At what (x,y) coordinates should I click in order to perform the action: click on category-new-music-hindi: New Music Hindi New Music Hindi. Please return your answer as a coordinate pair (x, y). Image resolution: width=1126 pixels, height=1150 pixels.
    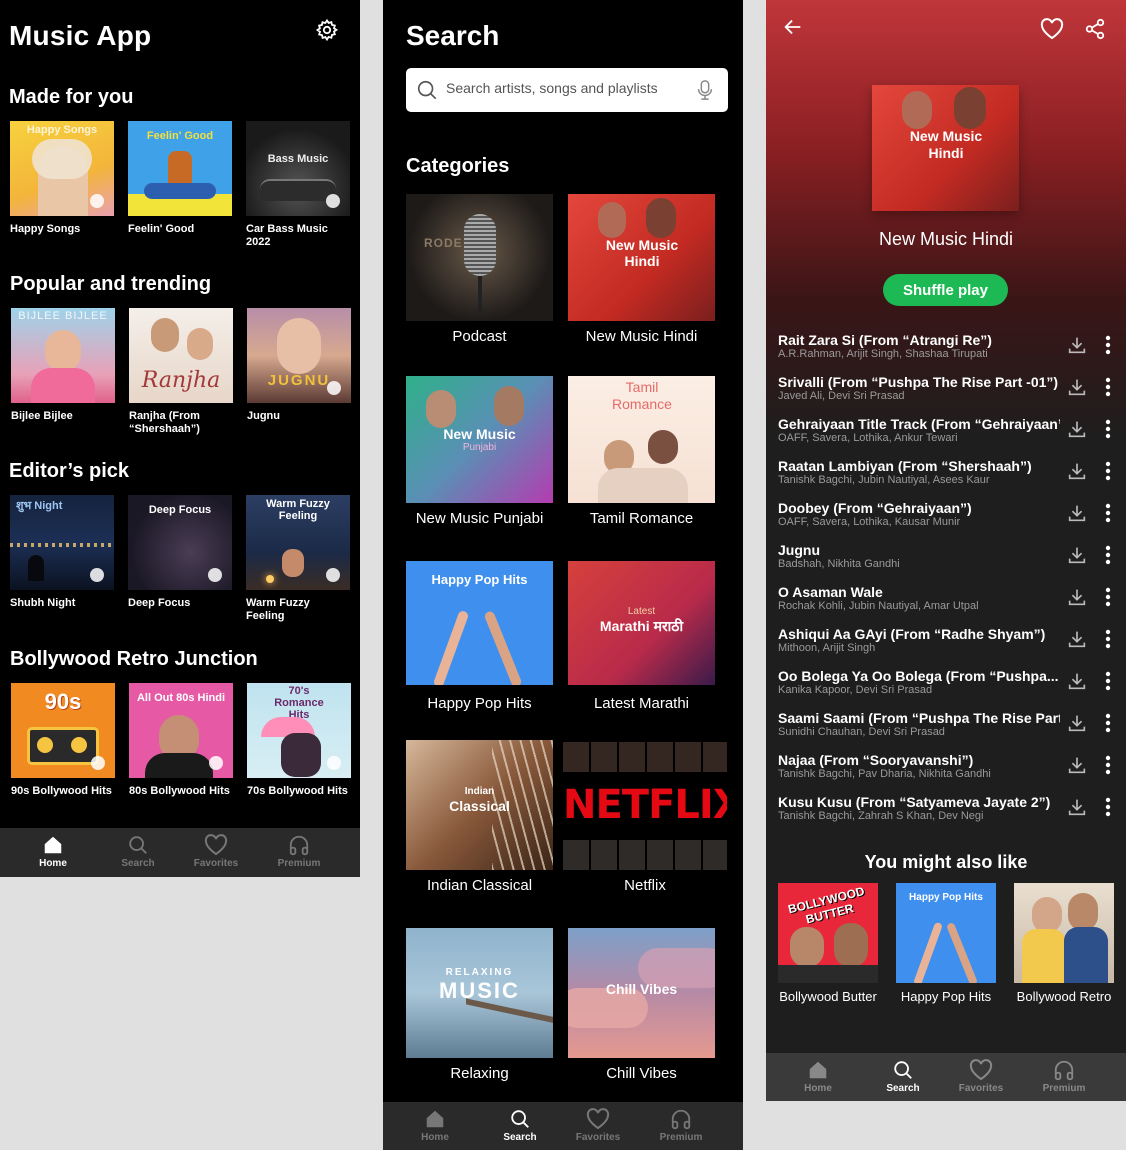
    Looking at the image, I should click on (641, 269).